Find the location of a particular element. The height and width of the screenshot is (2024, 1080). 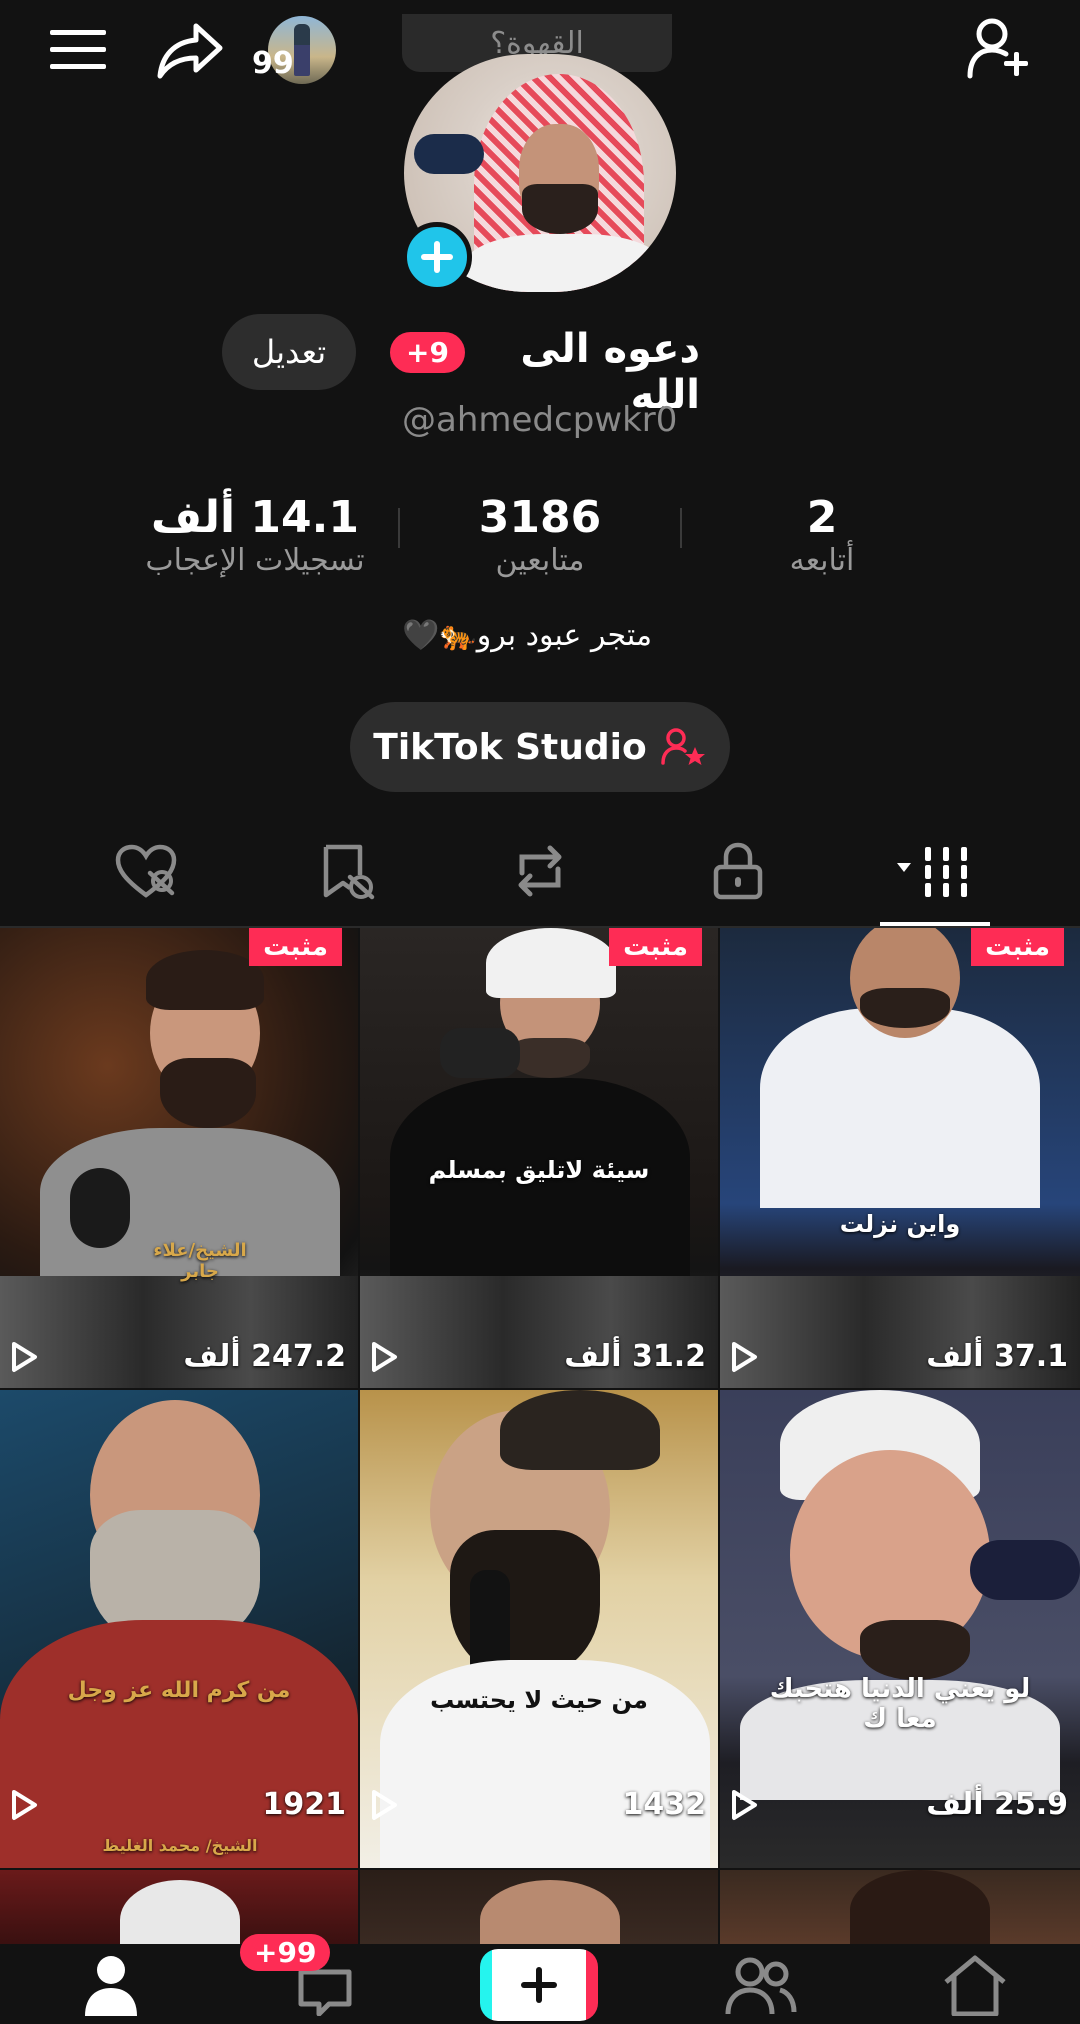

view-count: 1921 is located at coordinates (304, 1804).